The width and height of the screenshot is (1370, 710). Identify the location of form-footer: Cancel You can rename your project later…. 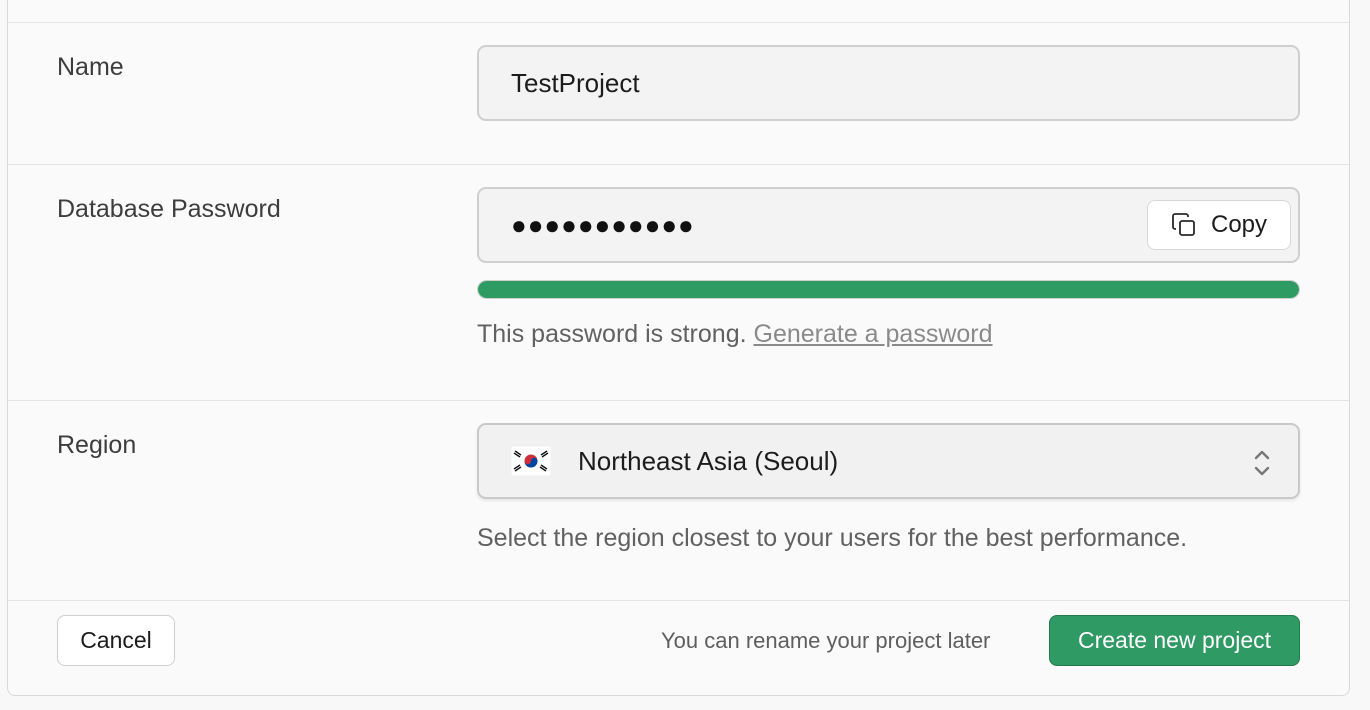
(678, 648).